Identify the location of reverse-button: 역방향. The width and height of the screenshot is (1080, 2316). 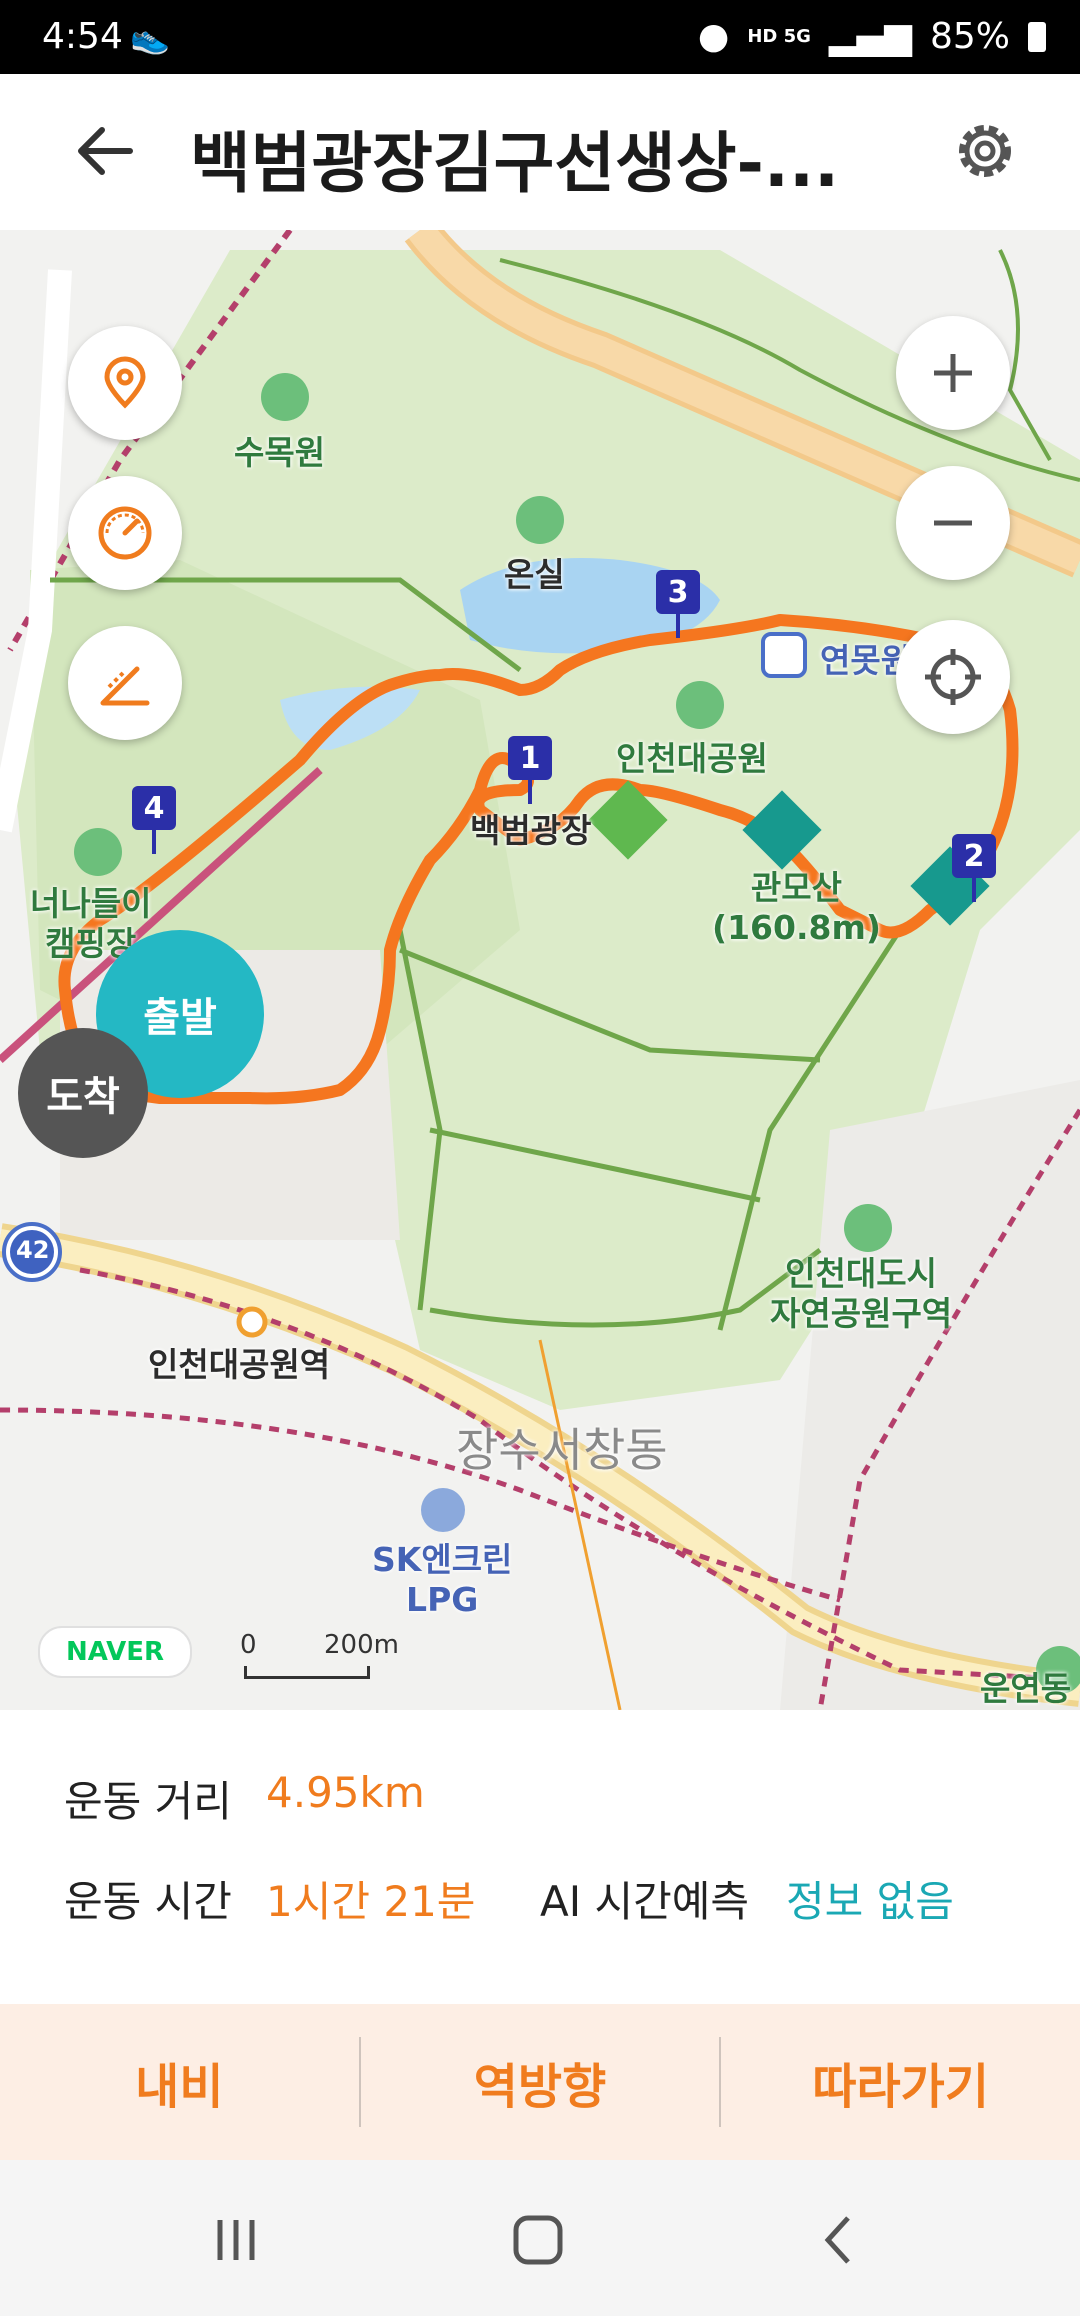
(540, 2082).